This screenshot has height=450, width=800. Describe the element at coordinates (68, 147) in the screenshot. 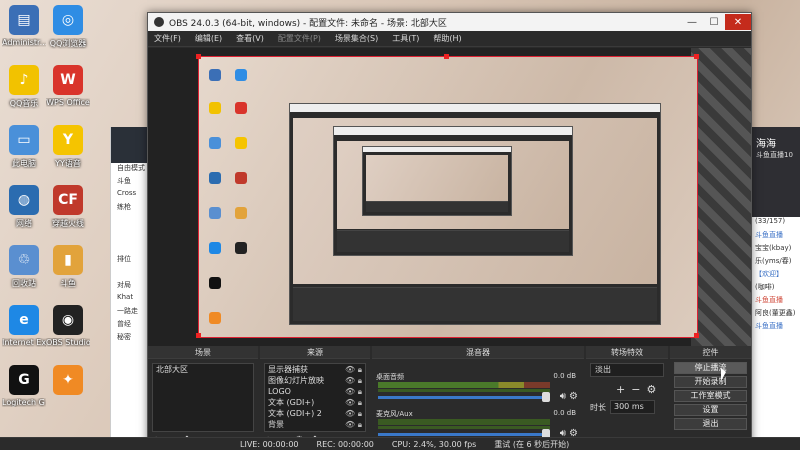

I see `desktop-icon: Y YY语音` at that location.